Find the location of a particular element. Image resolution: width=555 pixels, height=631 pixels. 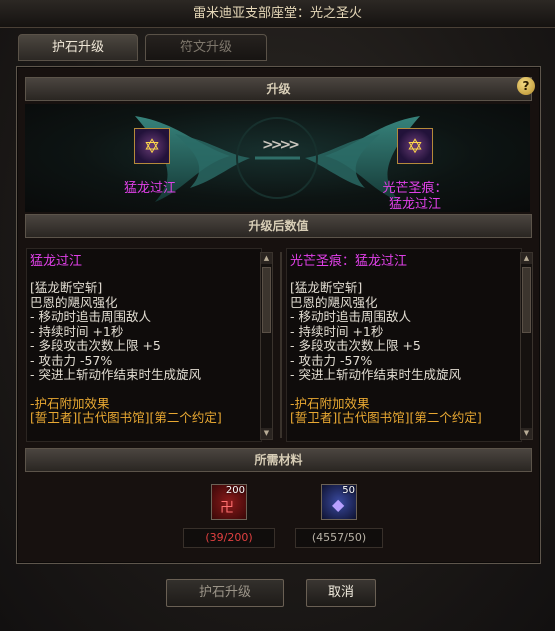

target-charm-icon: ✡ is located at coordinates (415, 146).